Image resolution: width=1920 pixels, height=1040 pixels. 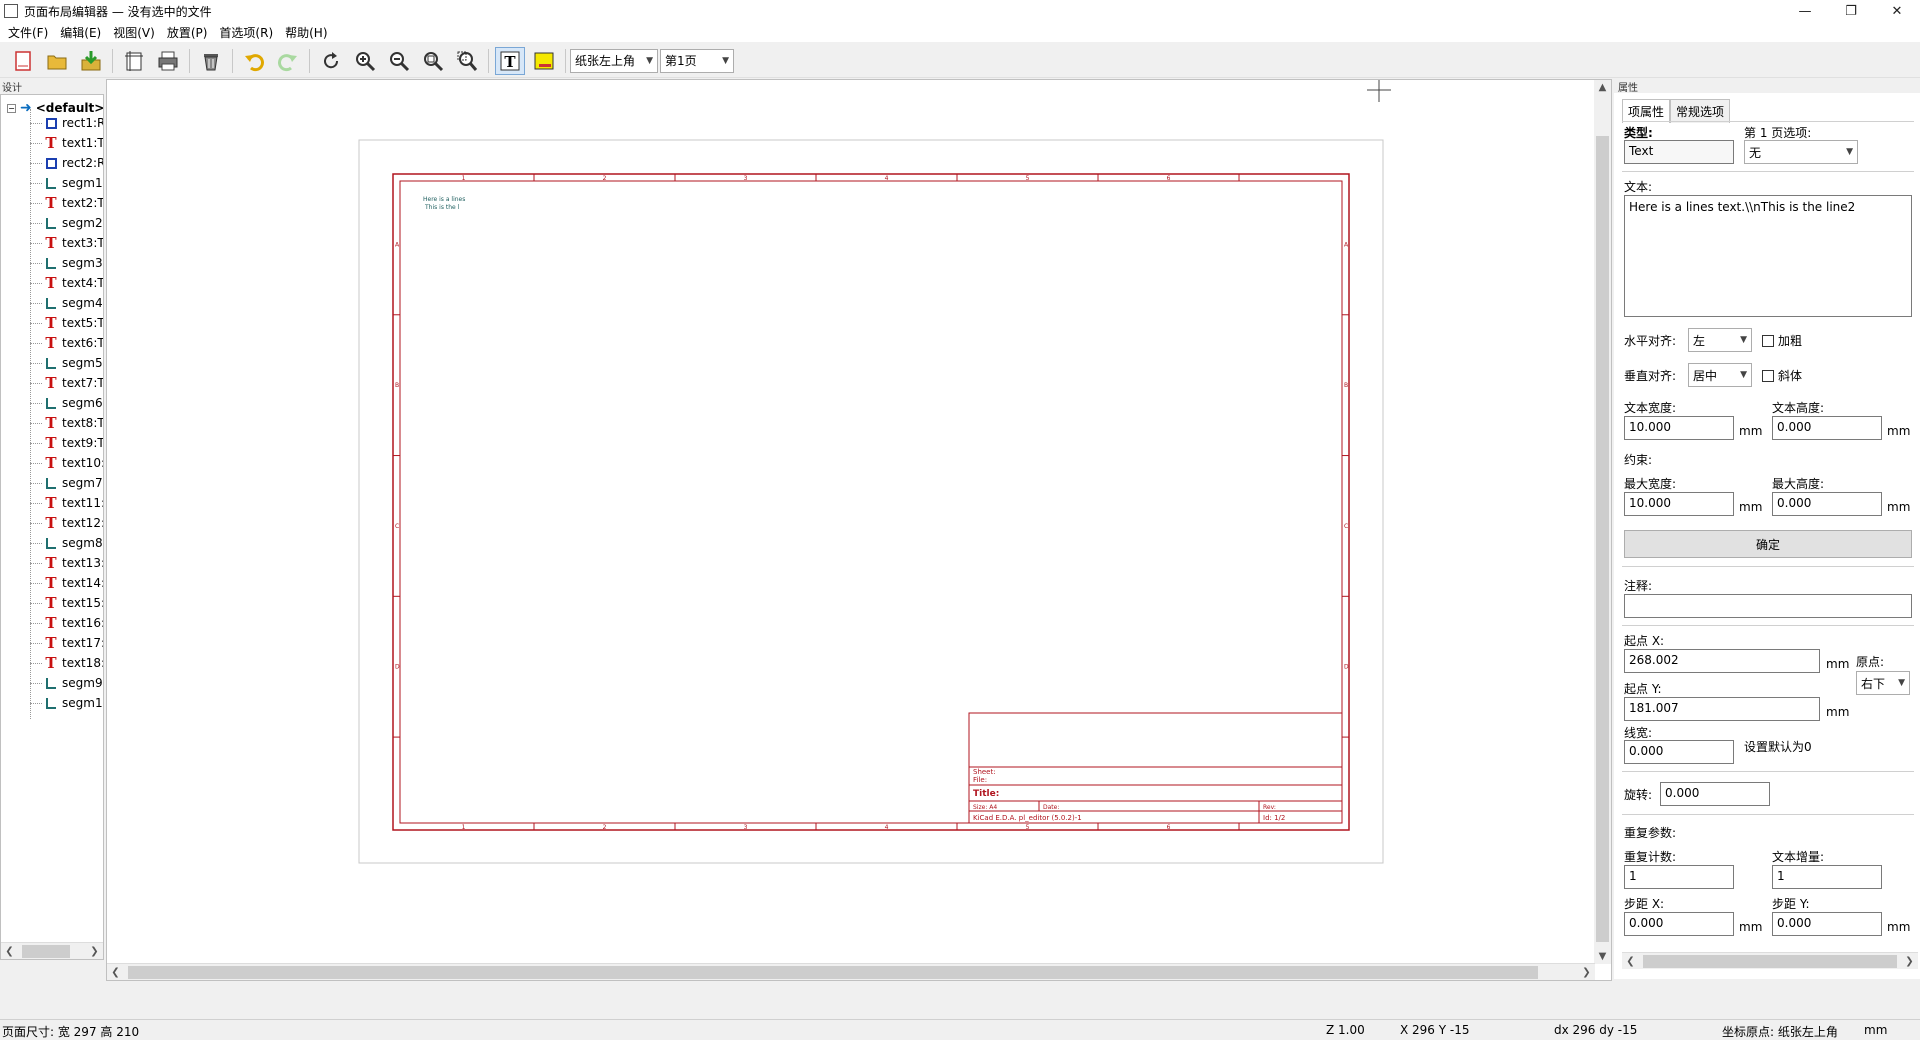 What do you see at coordinates (1827, 924) in the screenshot?
I see `step-y-input: 0.000` at bounding box center [1827, 924].